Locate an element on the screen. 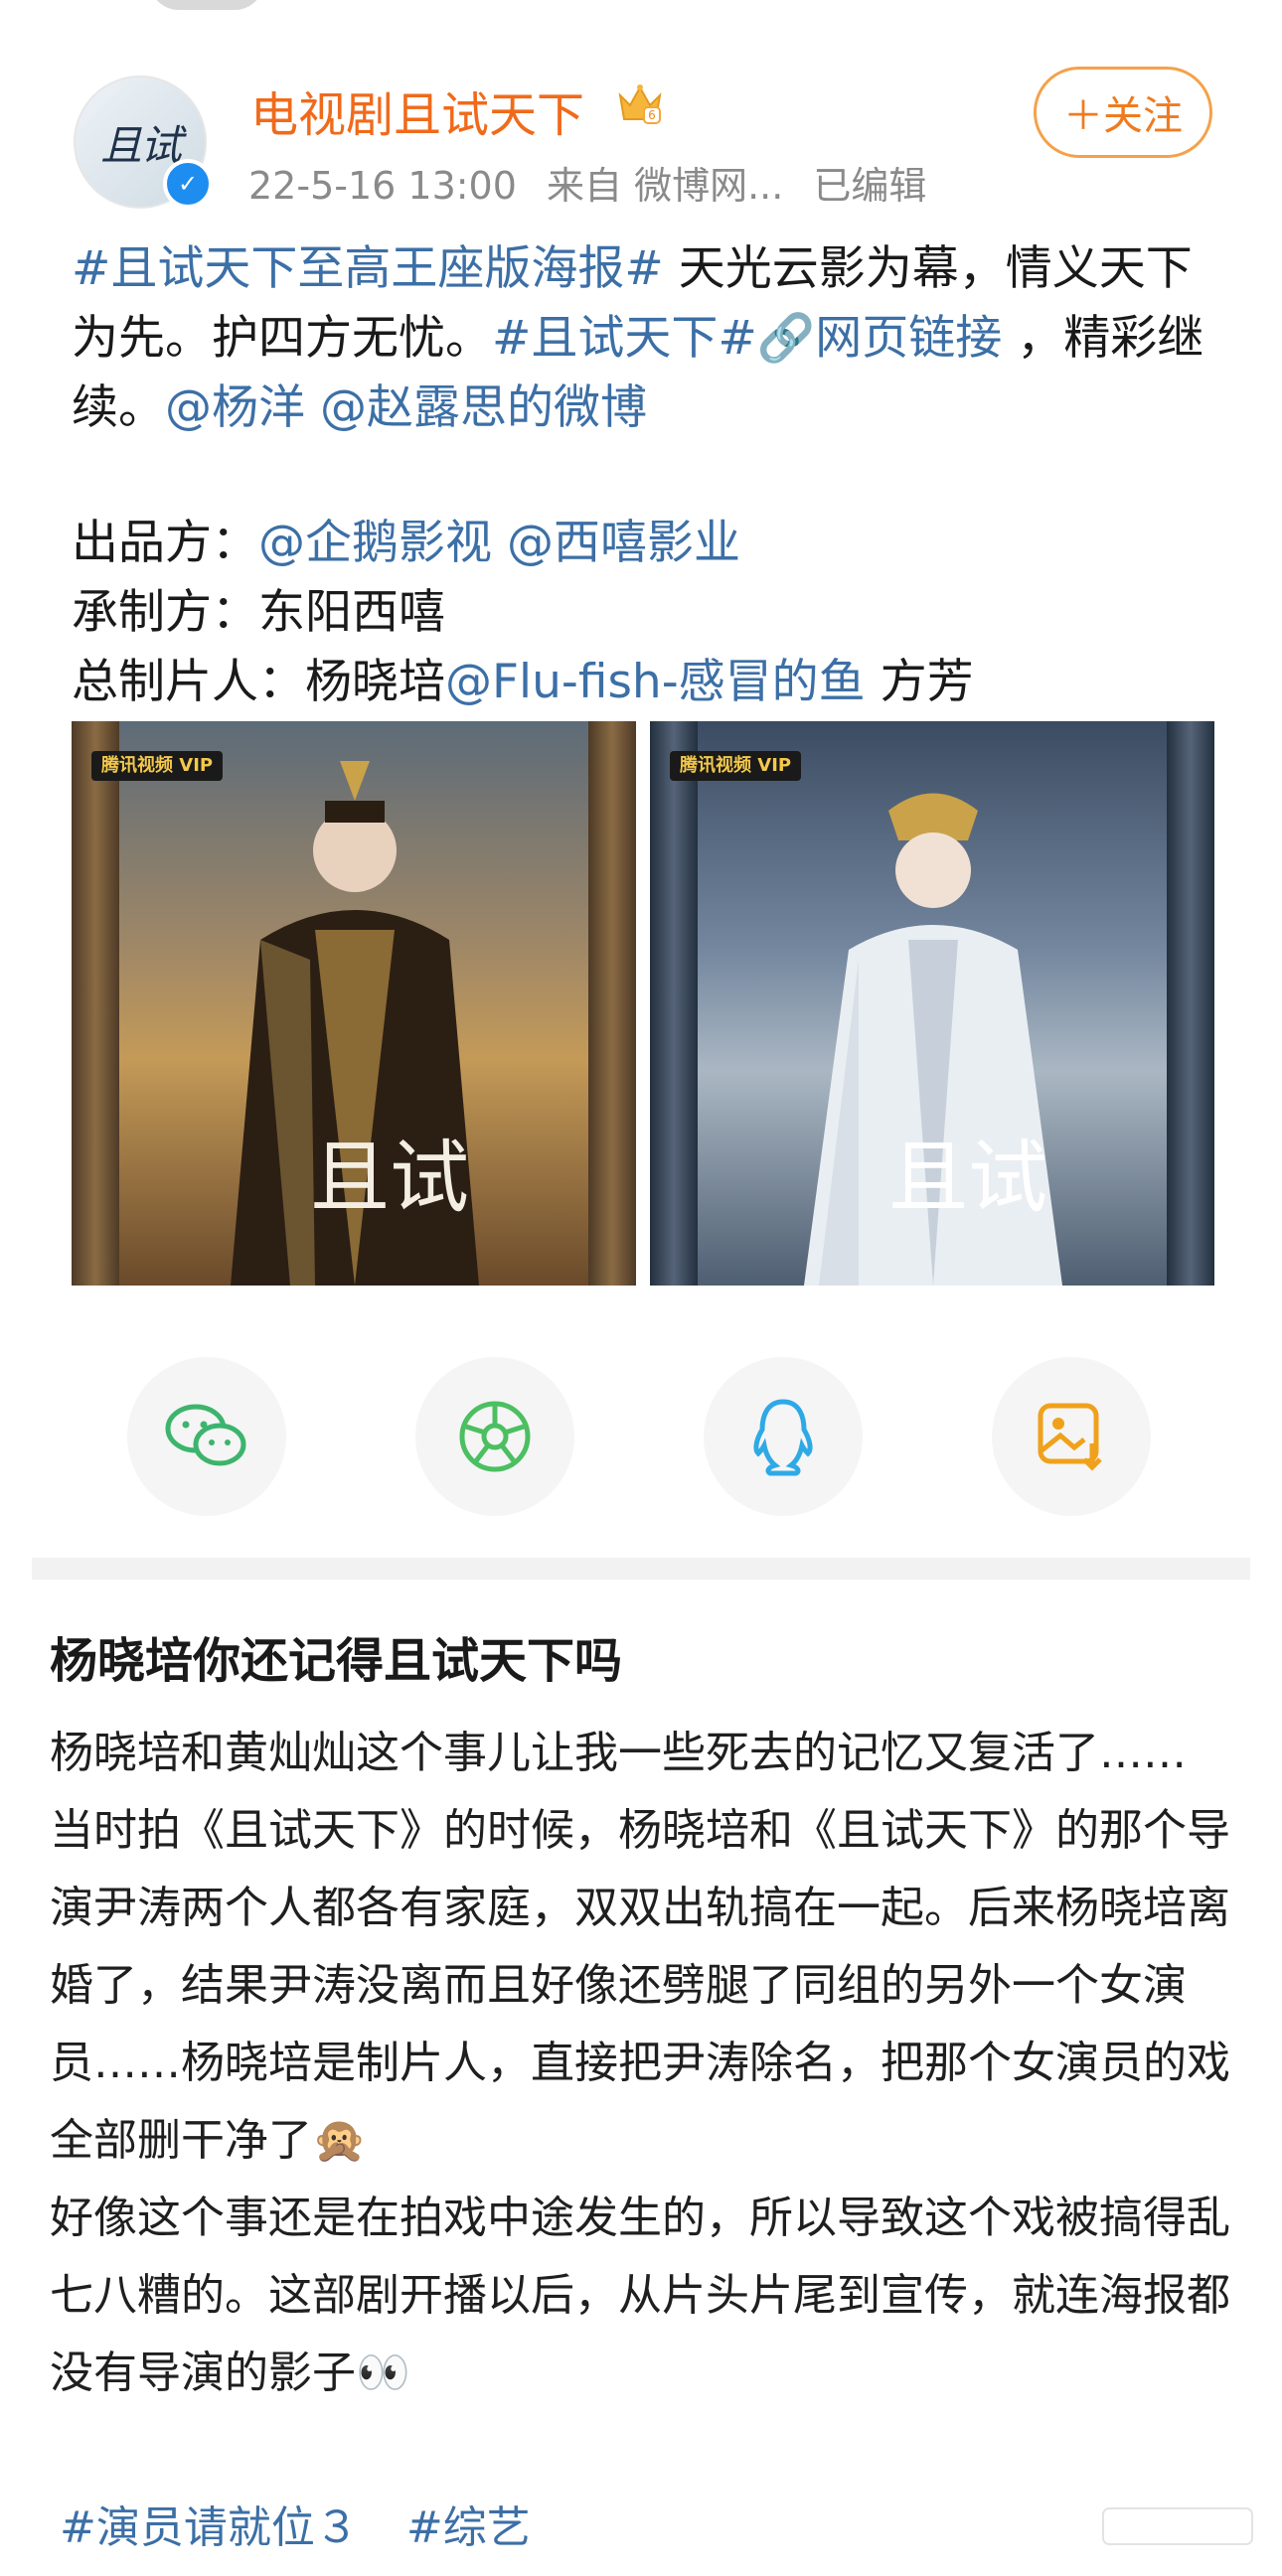 Image resolution: width=1282 pixels, height=2576 pixels. credit-label: 承制方： is located at coordinates (165, 612).